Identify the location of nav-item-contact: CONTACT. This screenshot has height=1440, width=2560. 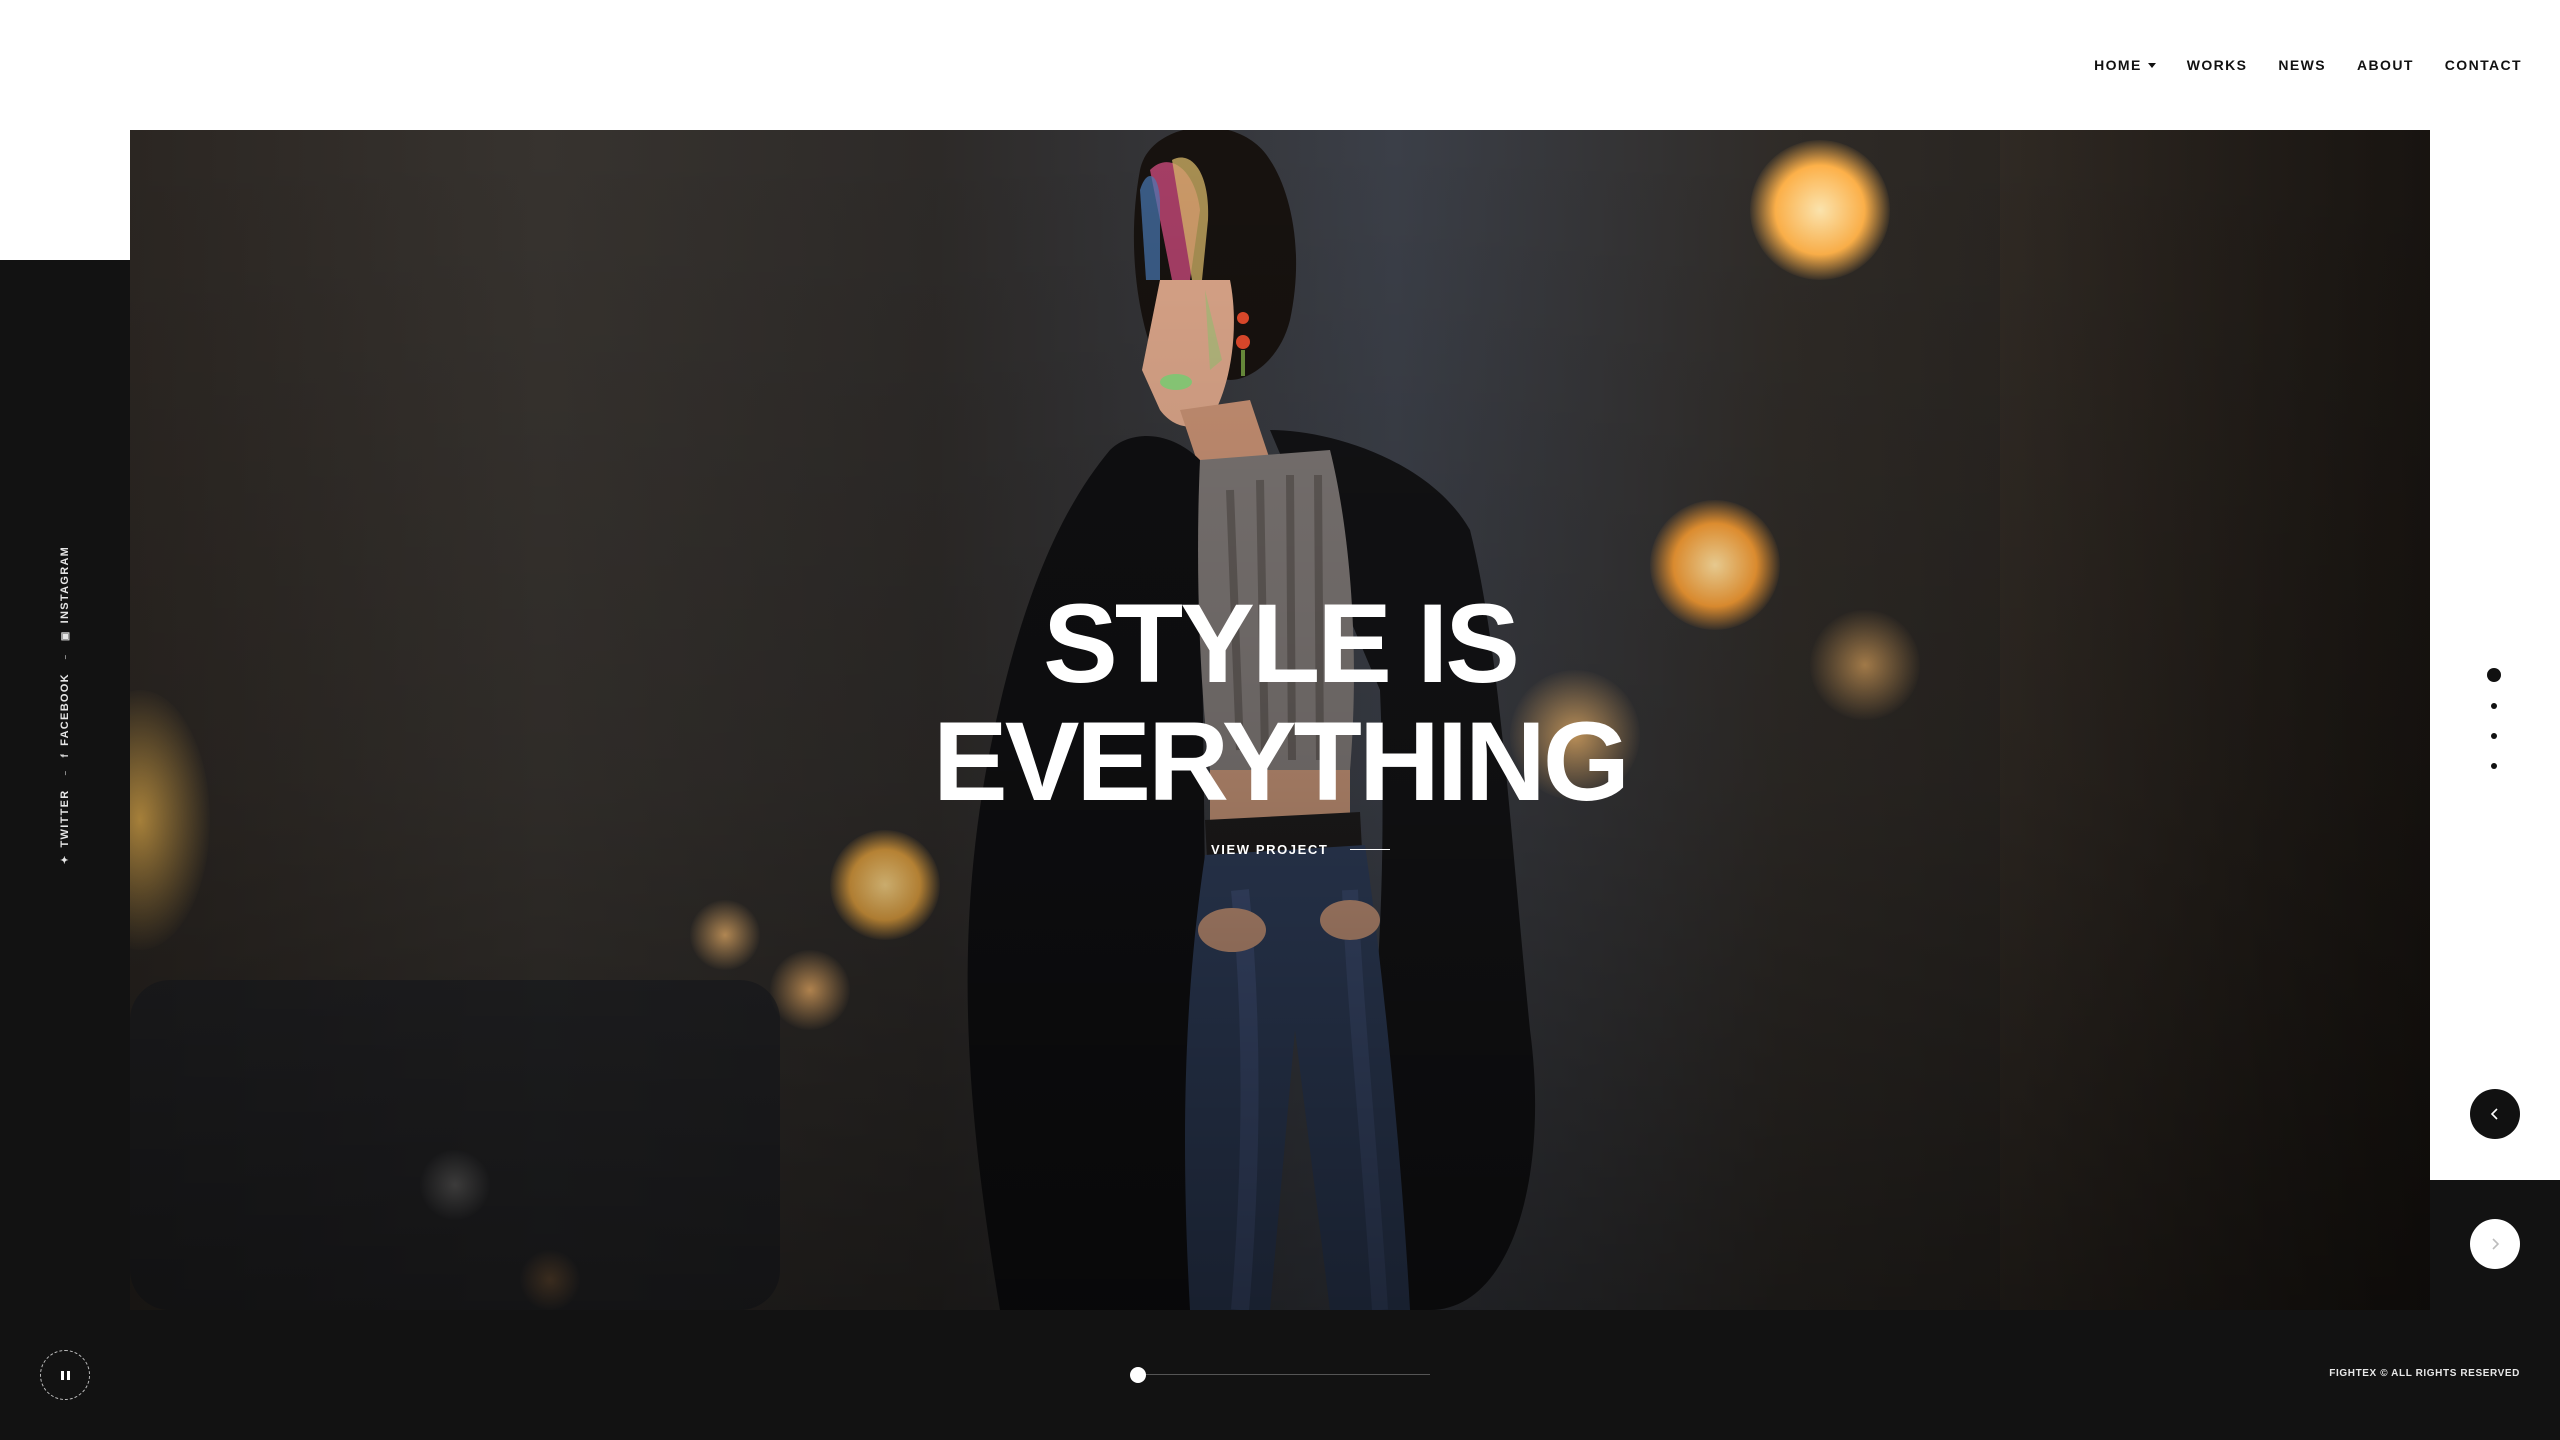
(2483, 65).